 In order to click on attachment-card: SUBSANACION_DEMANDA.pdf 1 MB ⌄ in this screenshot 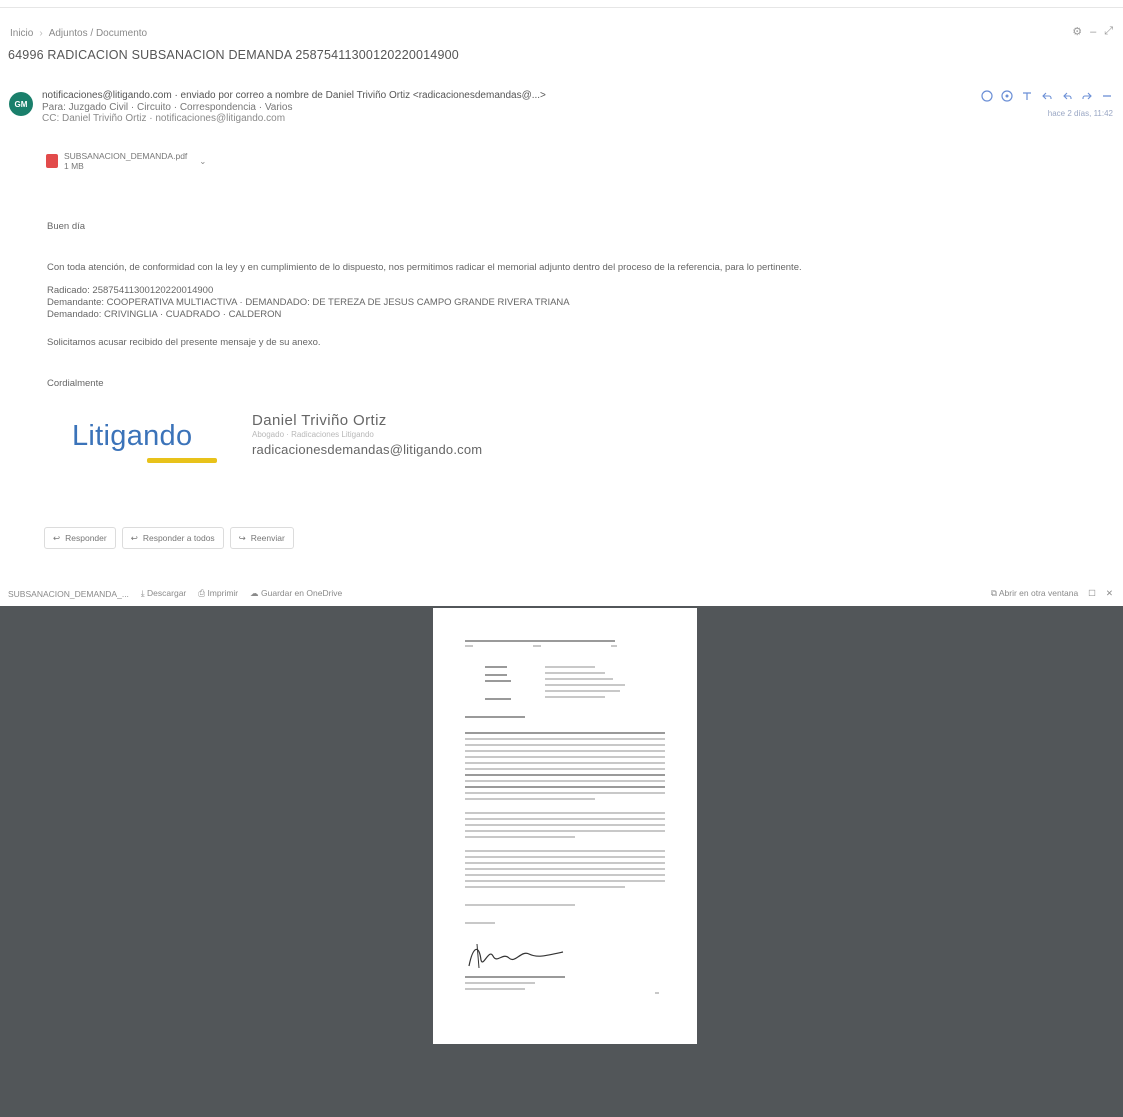, I will do `click(141, 161)`.